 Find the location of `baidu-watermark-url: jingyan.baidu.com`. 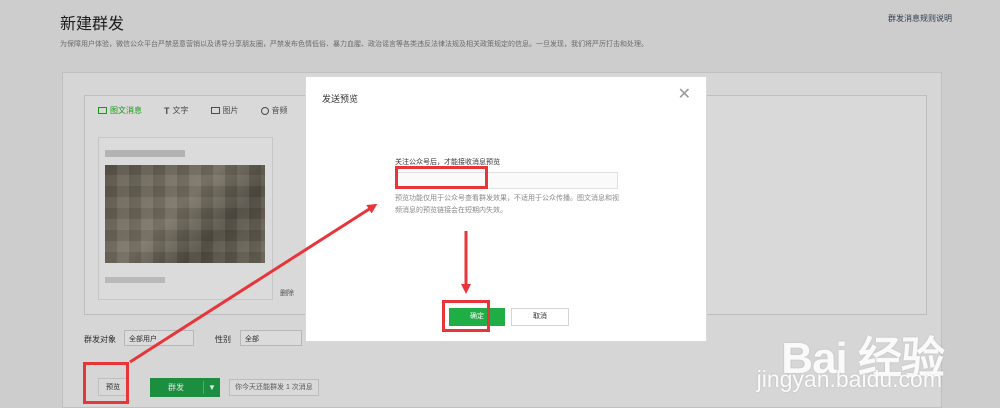

baidu-watermark-url: jingyan.baidu.com is located at coordinates (849, 379).